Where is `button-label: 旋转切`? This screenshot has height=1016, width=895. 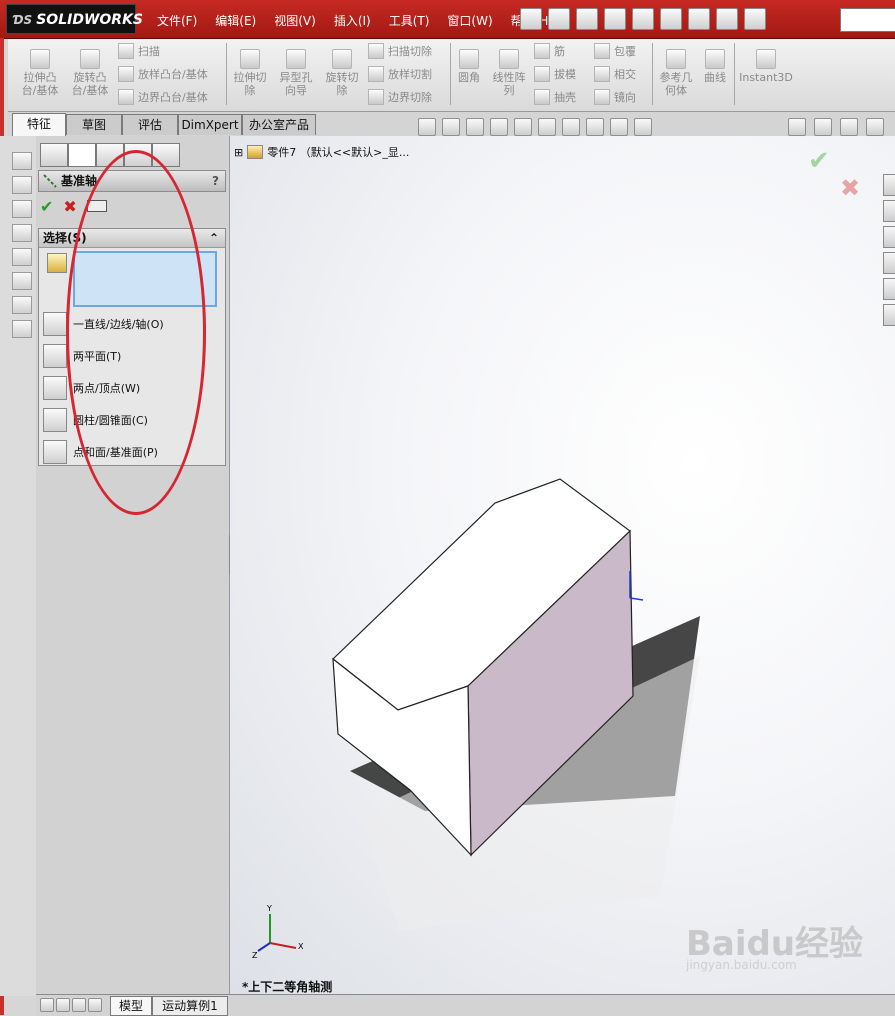 button-label: 旋转切 is located at coordinates (342, 77).